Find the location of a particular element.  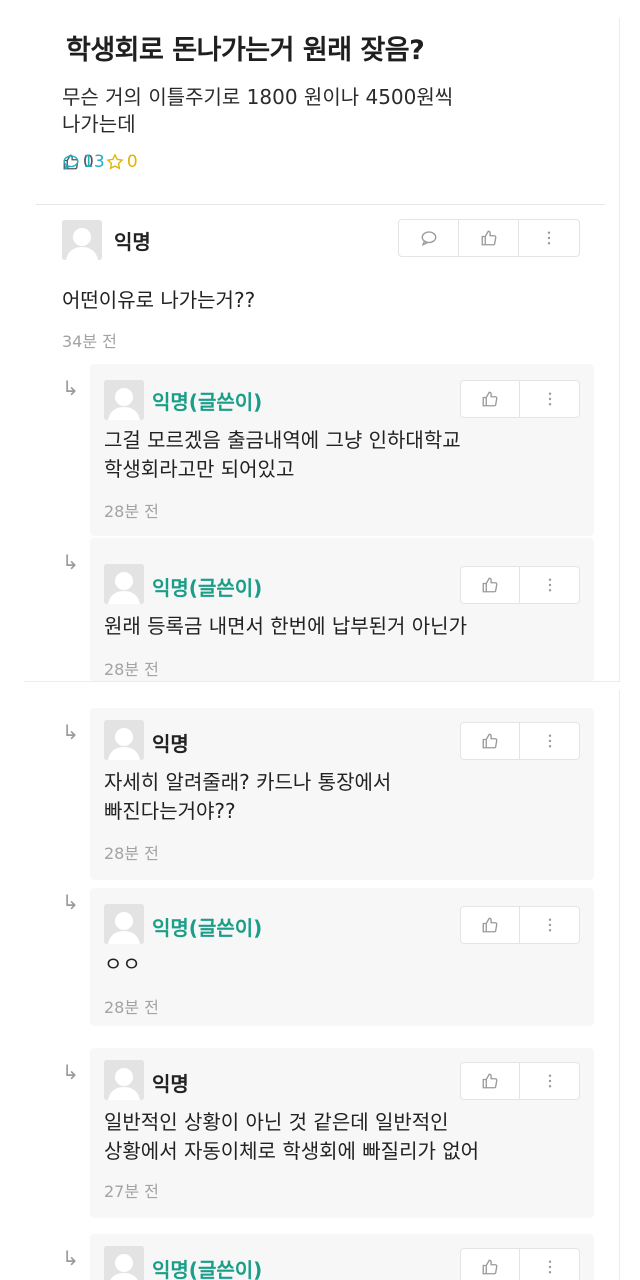

comment-time: 34분 전 is located at coordinates (89, 341).